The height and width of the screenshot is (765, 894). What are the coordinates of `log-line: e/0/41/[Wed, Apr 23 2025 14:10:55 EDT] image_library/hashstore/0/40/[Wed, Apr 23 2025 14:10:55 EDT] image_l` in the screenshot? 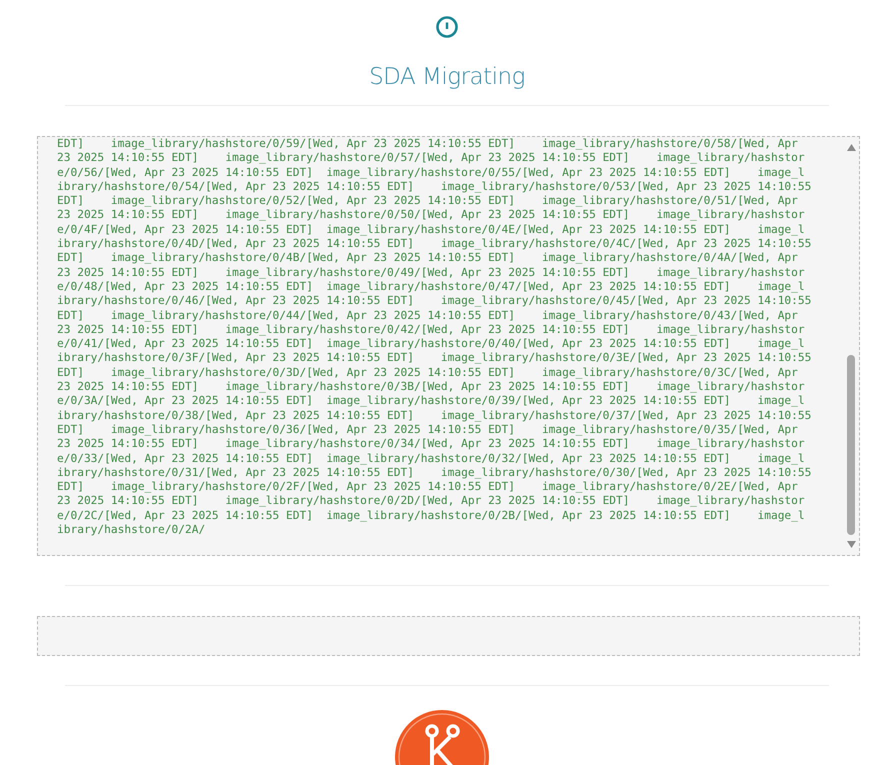 It's located at (431, 344).